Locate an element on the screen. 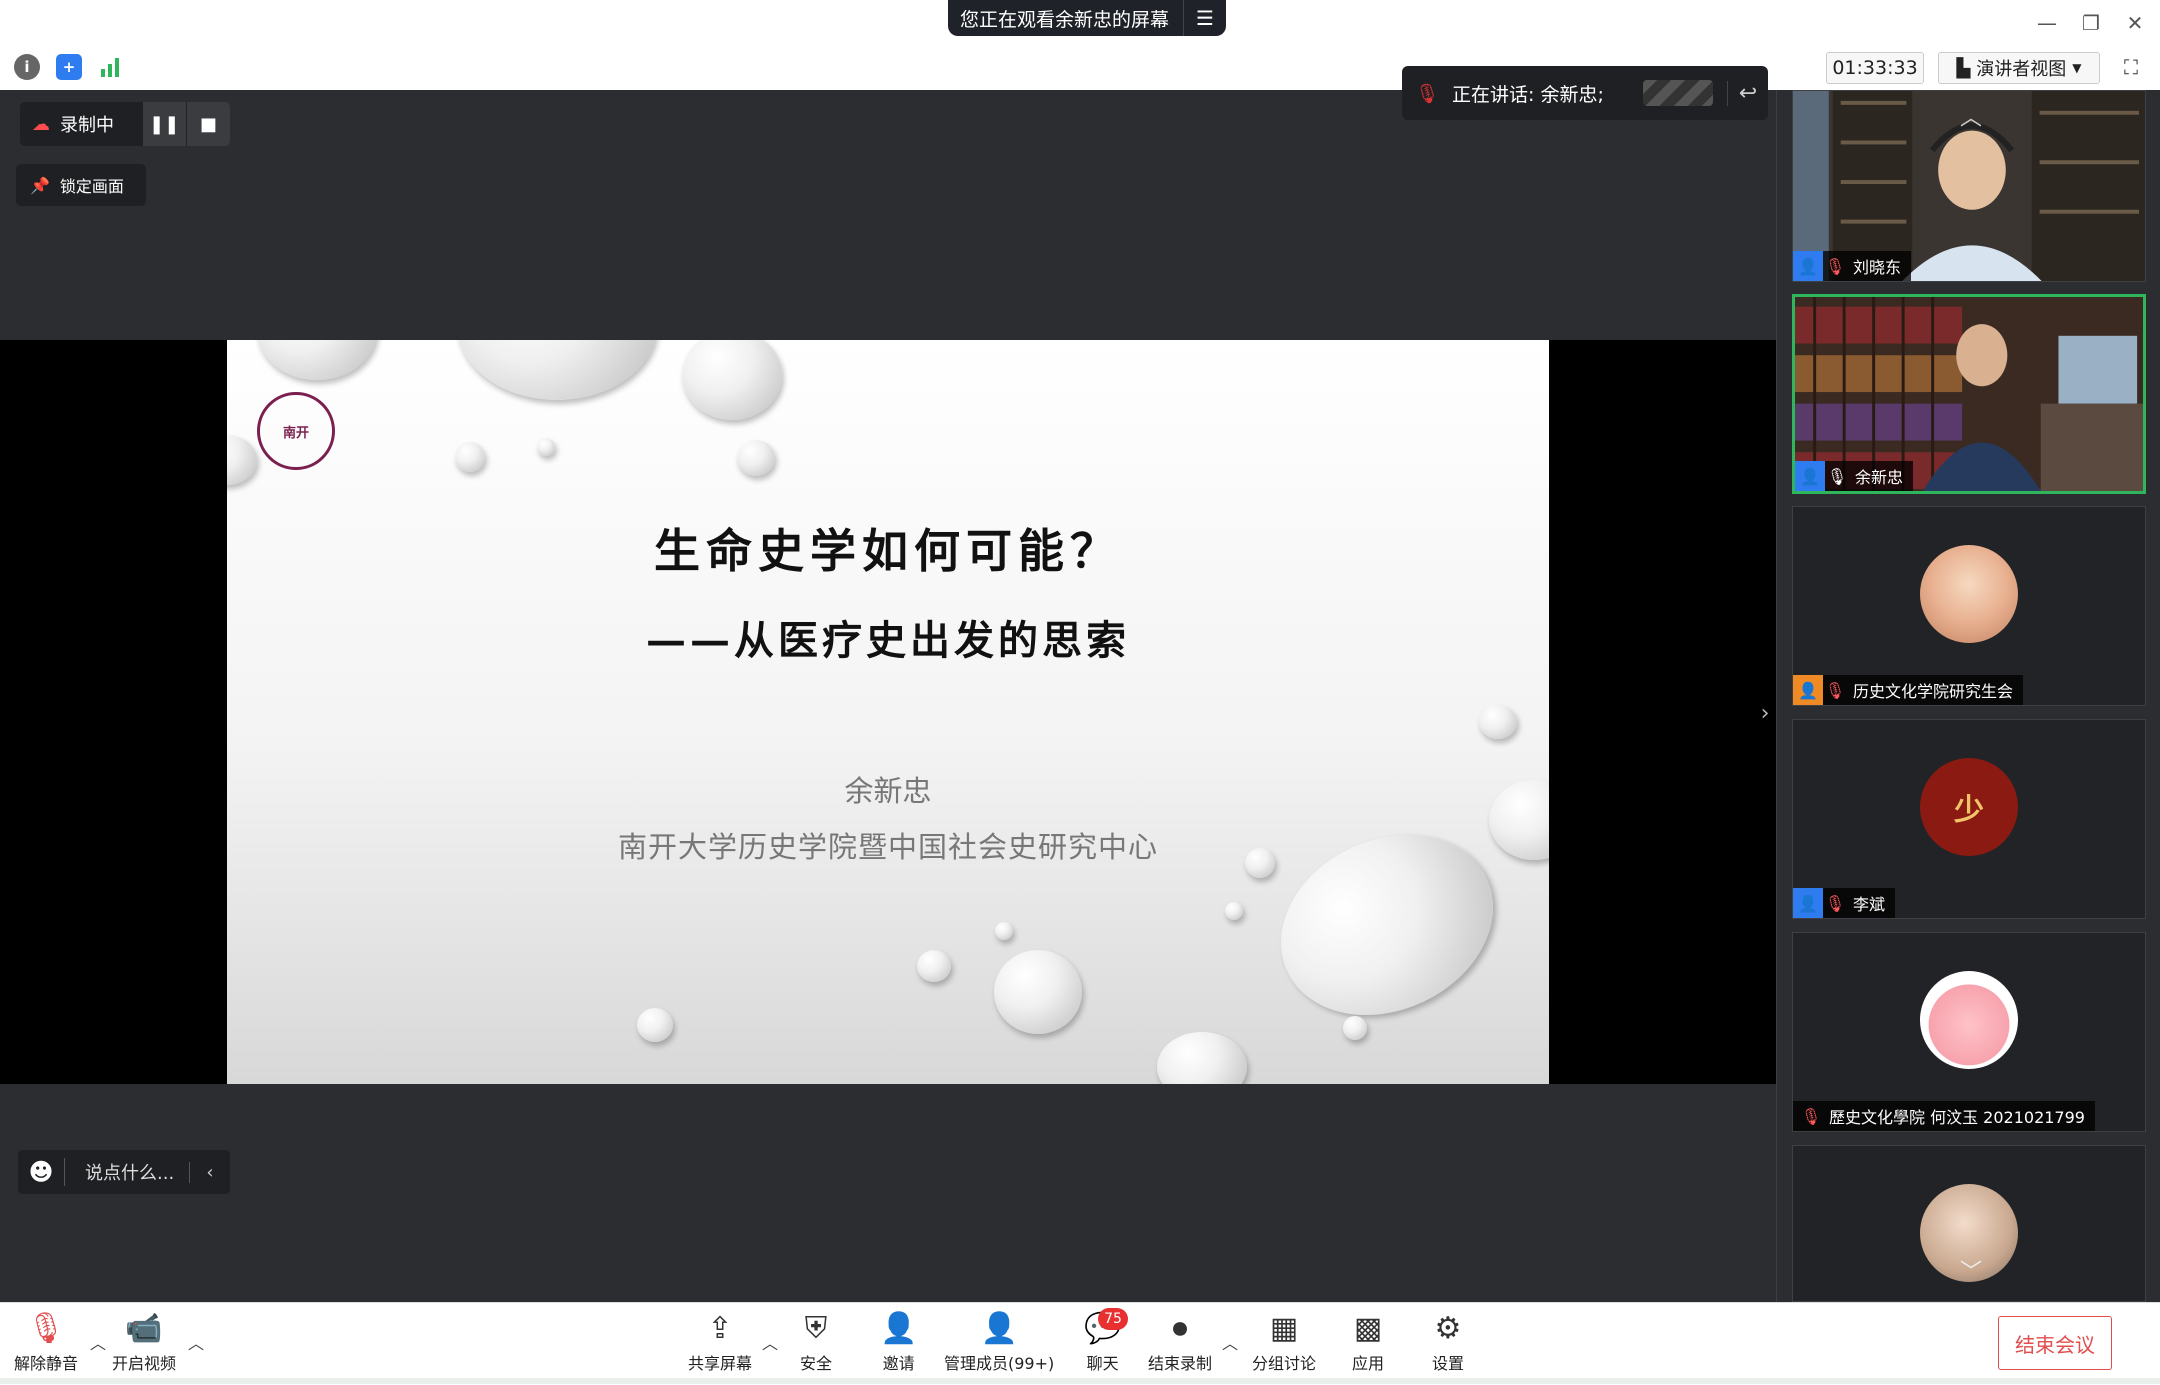 Image resolution: width=2160 pixels, height=1385 pixels. apps-button: ▩ 应用 is located at coordinates (1368, 1341).